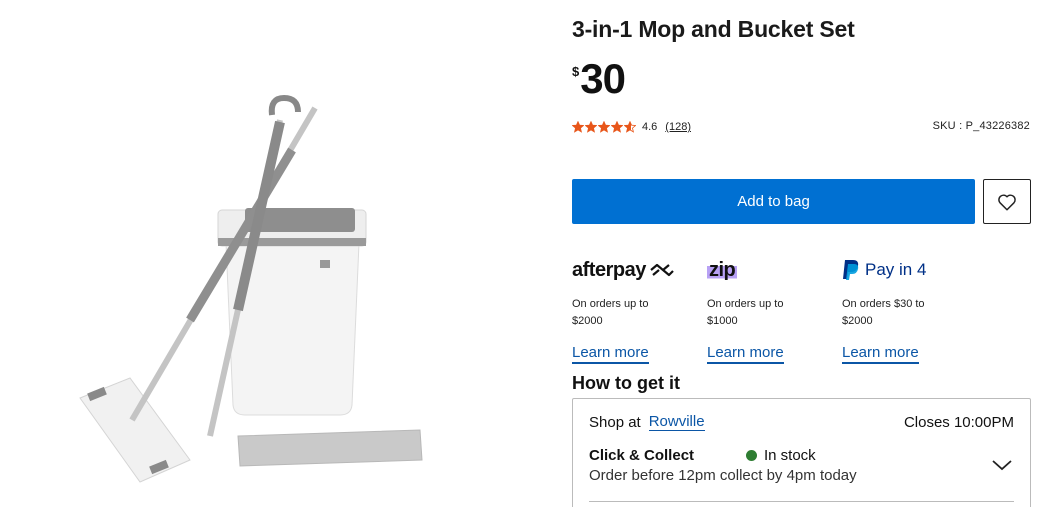 The image size is (1044, 507). Describe the element at coordinates (678, 127) in the screenshot. I see `review-count-link: (128)` at that location.